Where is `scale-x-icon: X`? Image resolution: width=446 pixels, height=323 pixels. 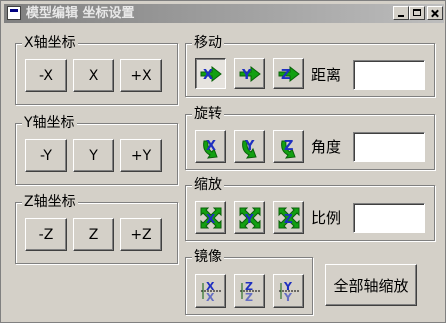 scale-x-icon: X is located at coordinates (210, 217).